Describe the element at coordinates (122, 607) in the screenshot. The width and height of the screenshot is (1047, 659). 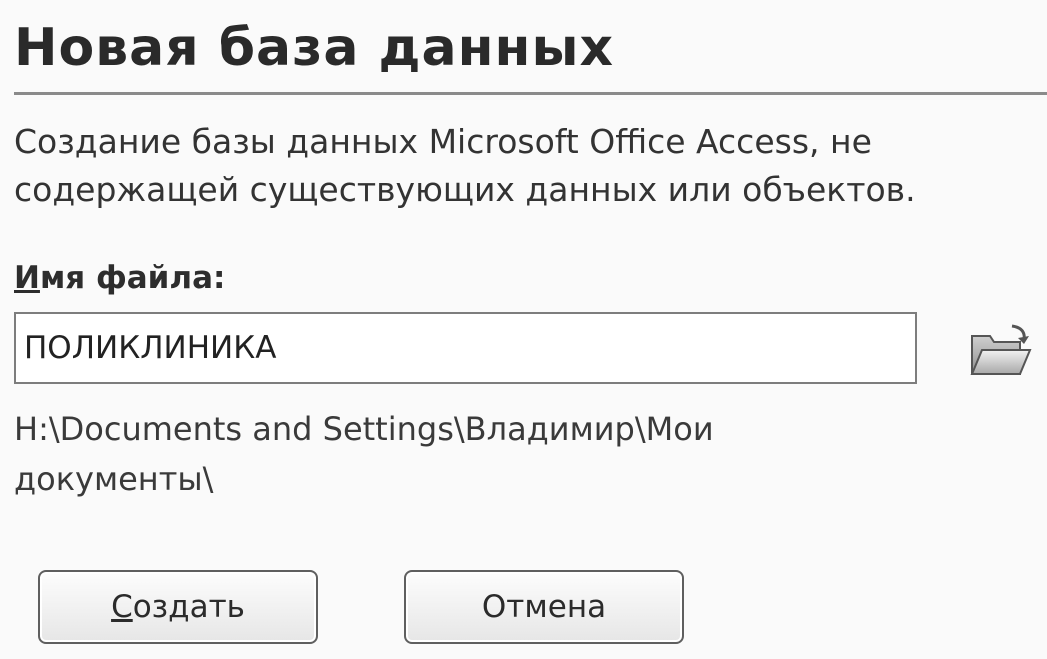
I see `create-button-accelerator: С` at that location.